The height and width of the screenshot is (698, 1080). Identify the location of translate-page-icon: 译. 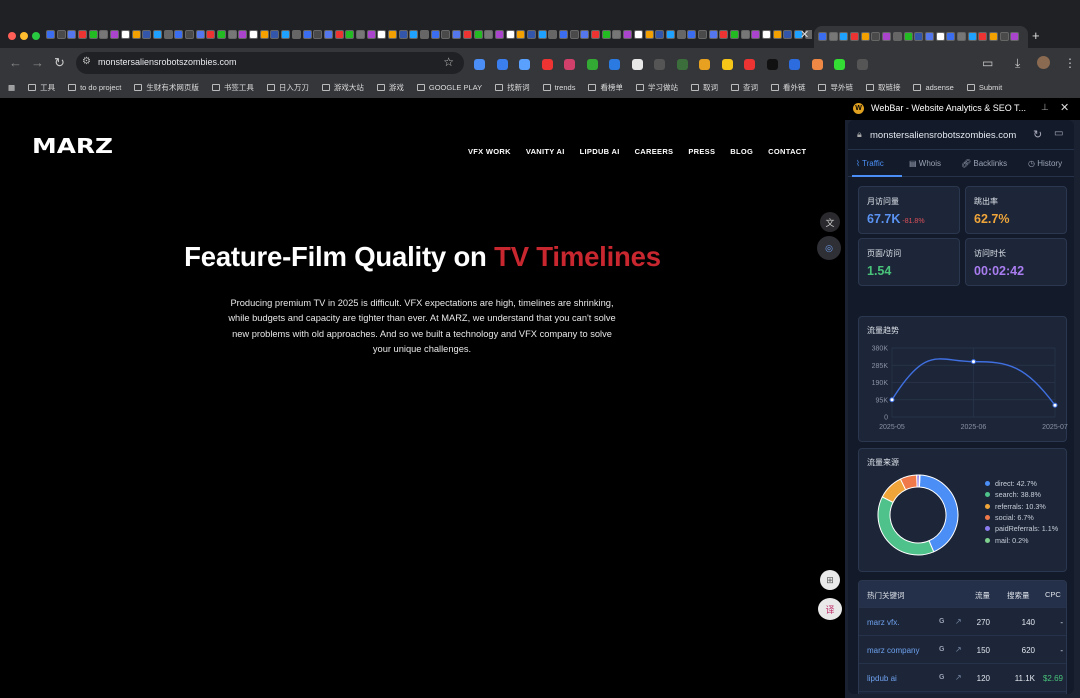
(830, 609).